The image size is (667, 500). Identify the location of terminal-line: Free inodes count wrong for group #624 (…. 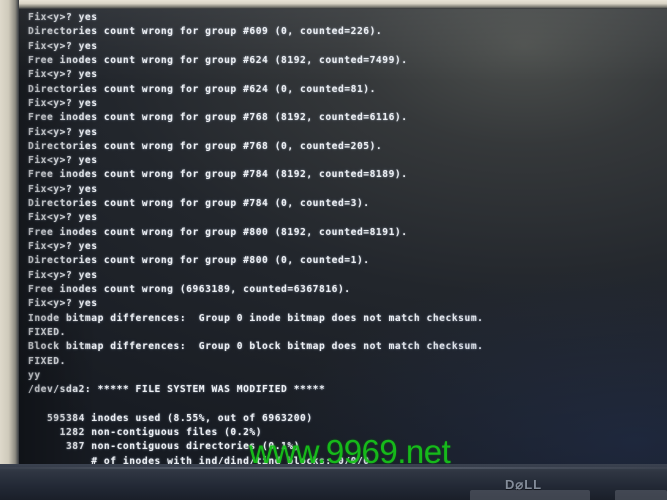
(218, 60).